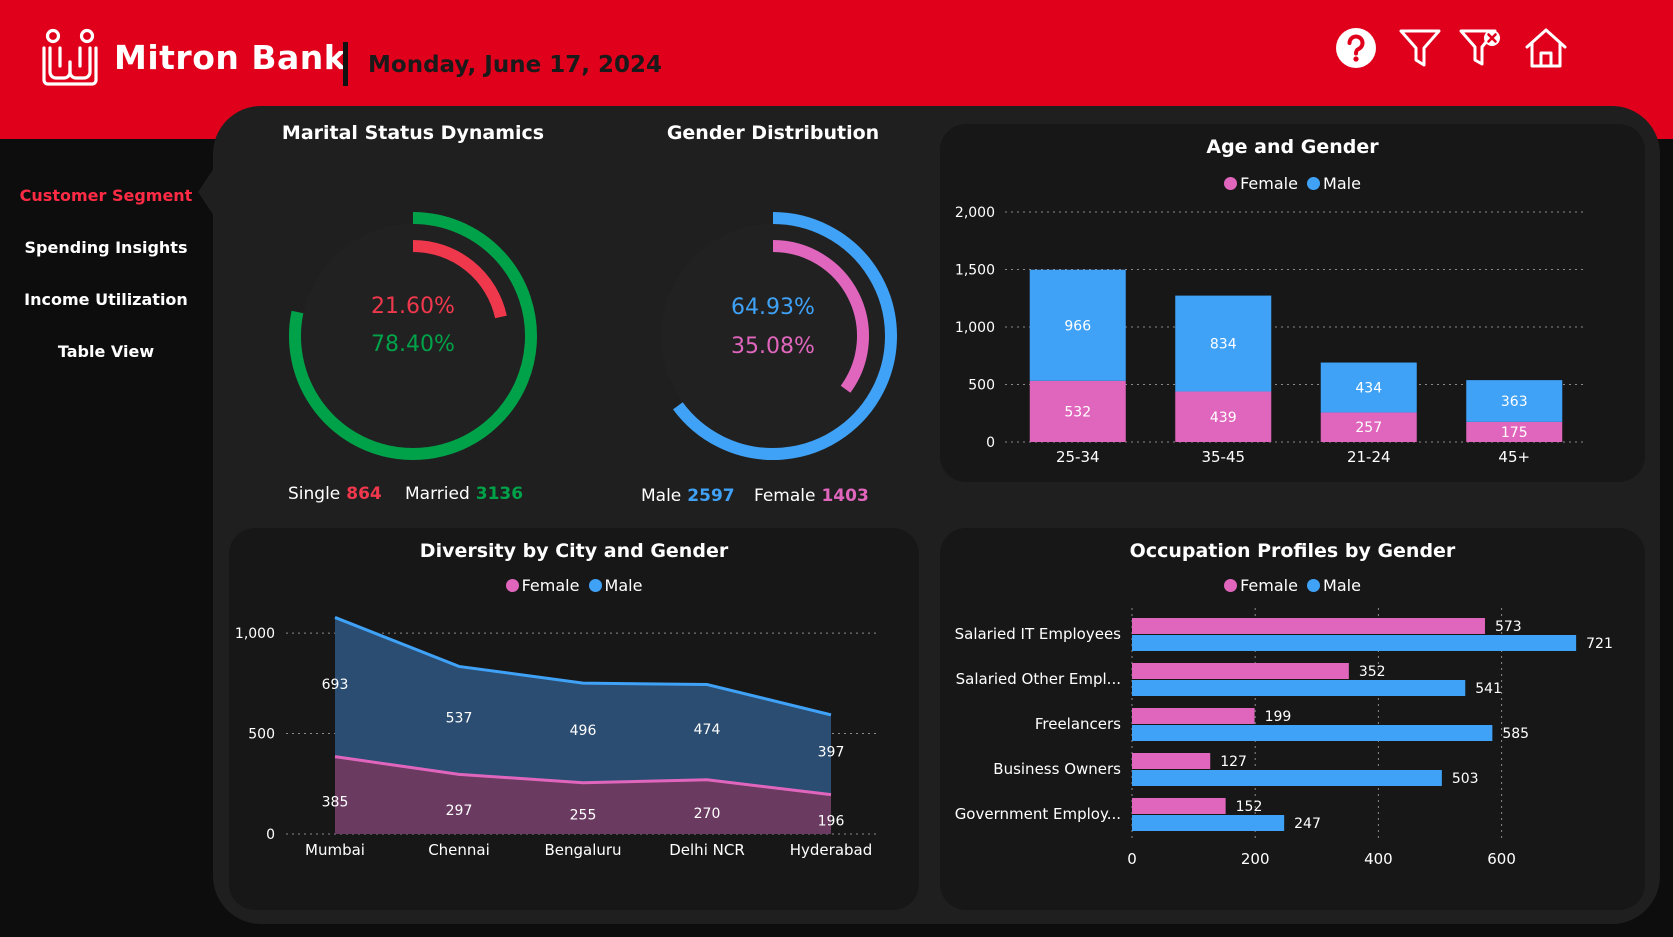 The image size is (1673, 937). Describe the element at coordinates (106, 248) in the screenshot. I see `nav-spending-insights: Spending Insights` at that location.